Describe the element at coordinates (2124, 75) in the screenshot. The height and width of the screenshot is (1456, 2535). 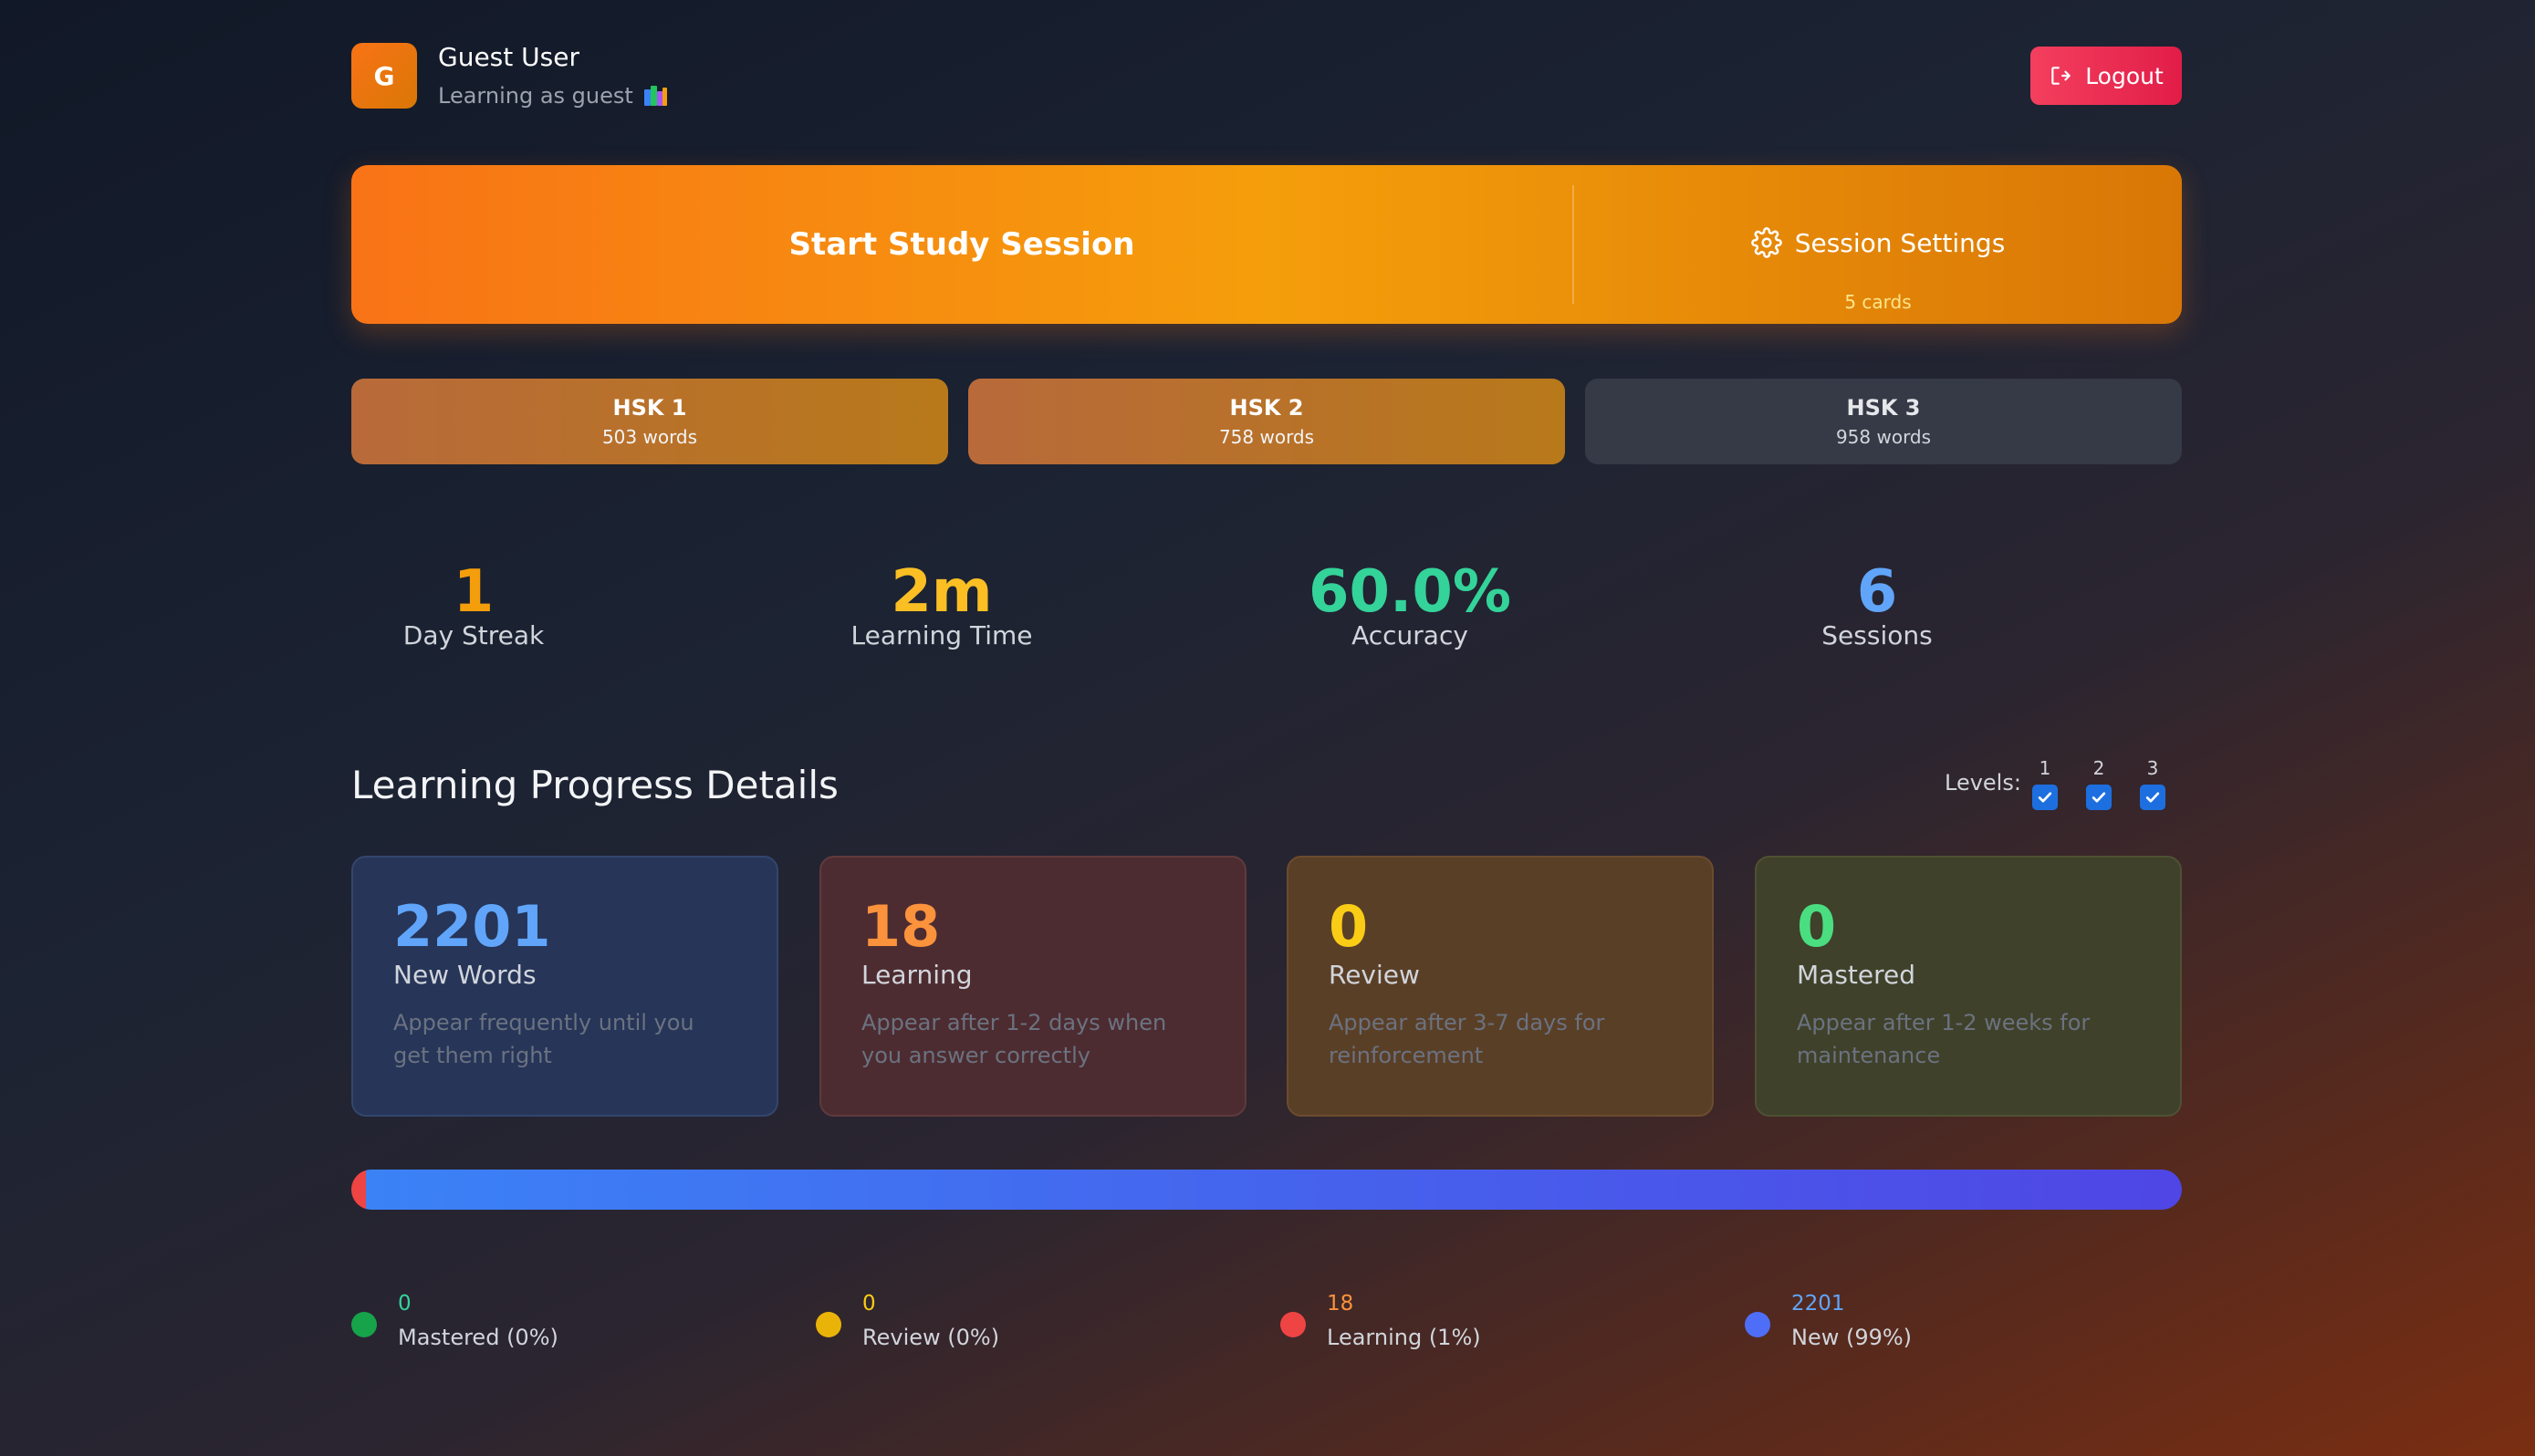
I see `logout-label: Logout` at that location.